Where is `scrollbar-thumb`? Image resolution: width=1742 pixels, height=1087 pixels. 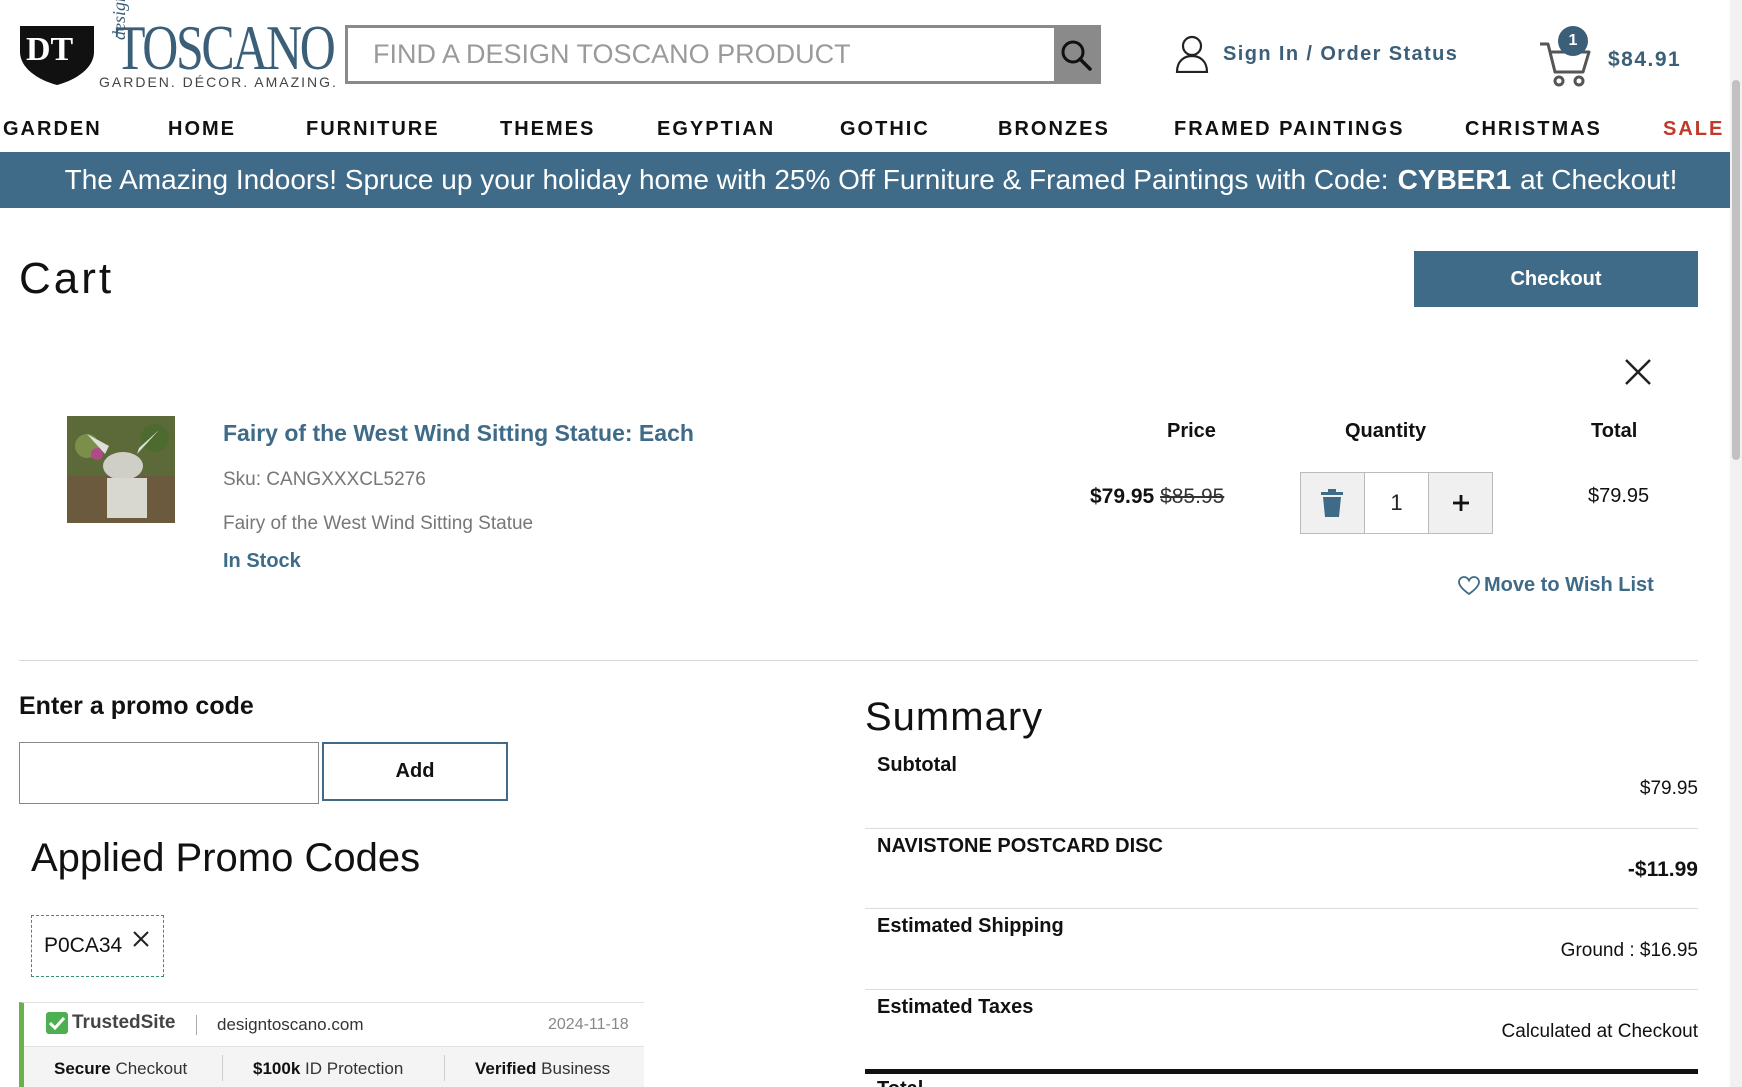 scrollbar-thumb is located at coordinates (1736, 270).